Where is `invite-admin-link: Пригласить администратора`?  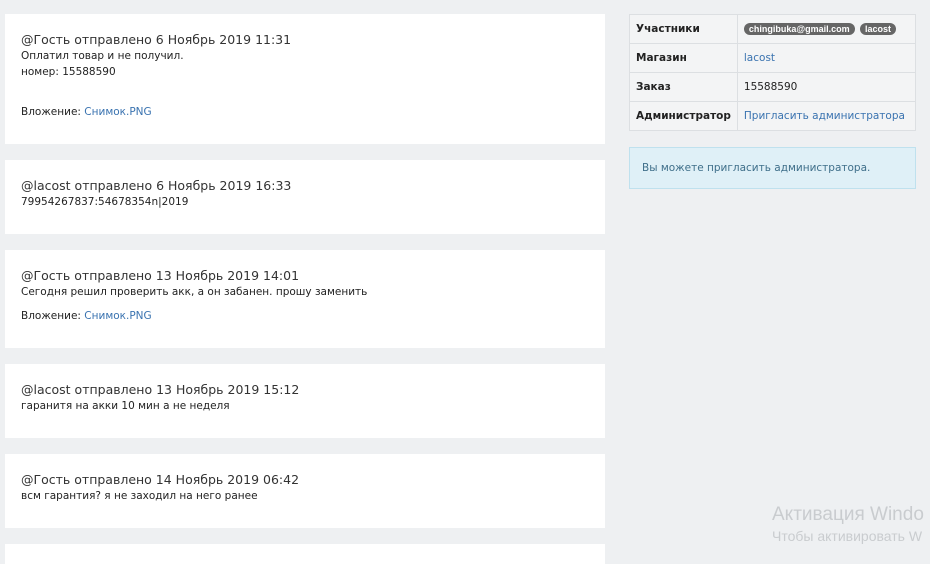 invite-admin-link: Пригласить администратора is located at coordinates (824, 116).